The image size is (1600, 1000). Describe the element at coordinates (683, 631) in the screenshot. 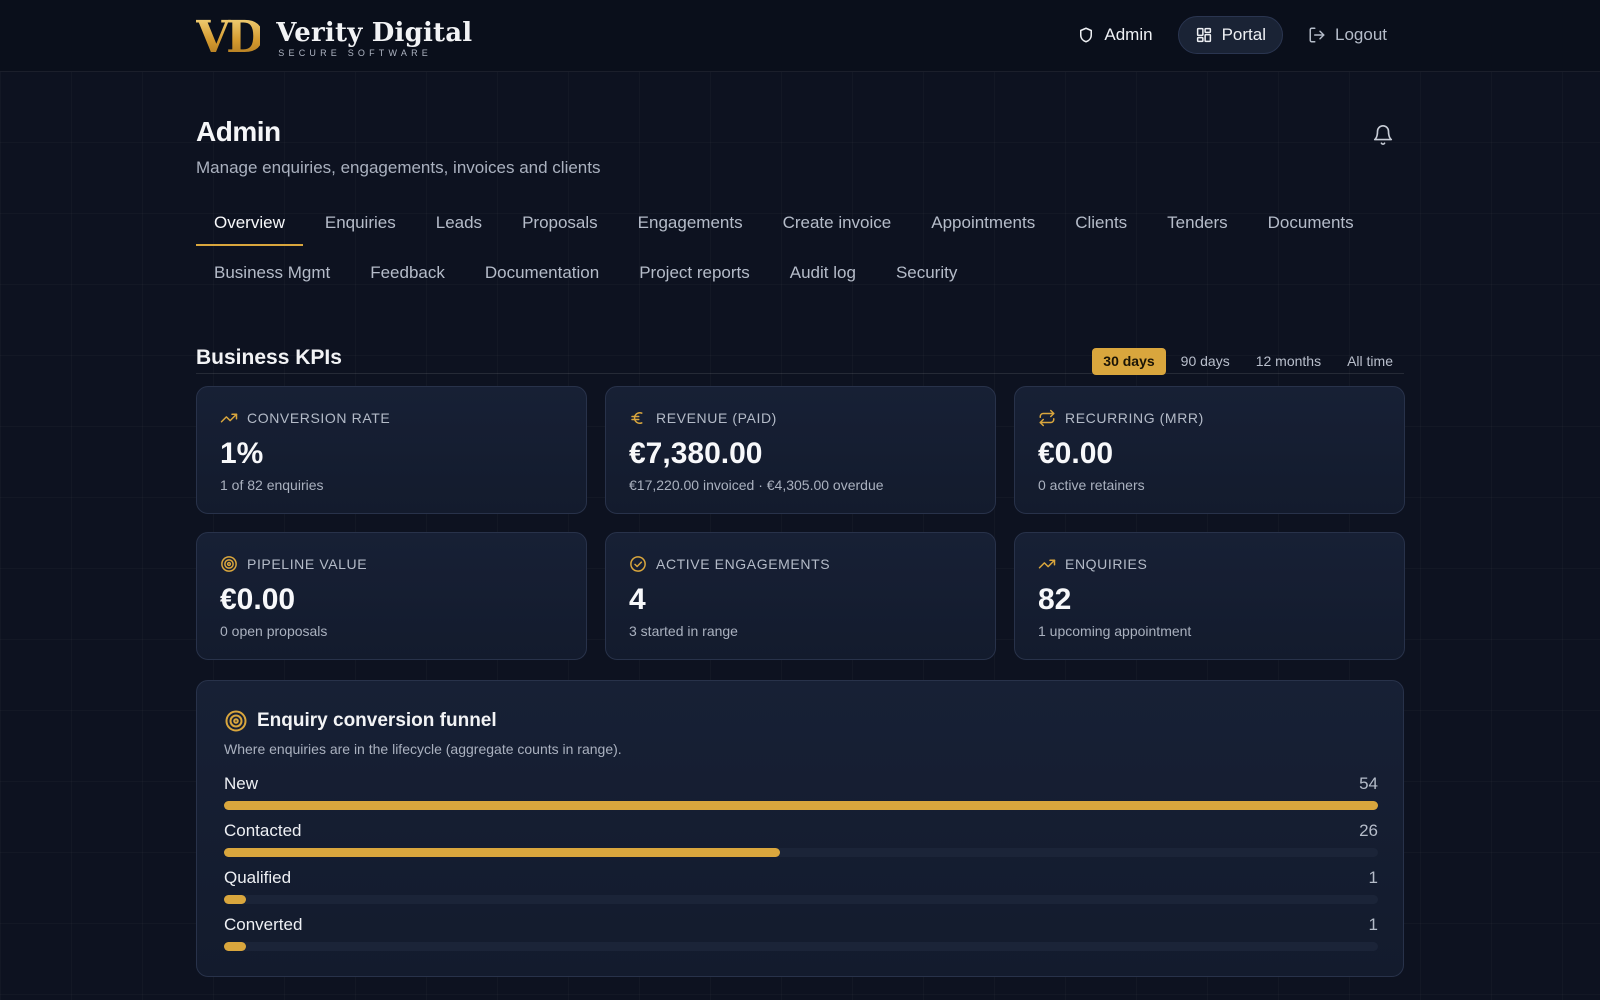

I see `kpi-subtext: 3 started in range` at that location.